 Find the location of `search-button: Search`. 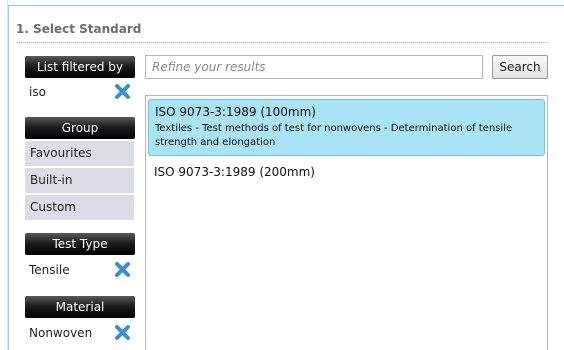

search-button: Search is located at coordinates (520, 67).